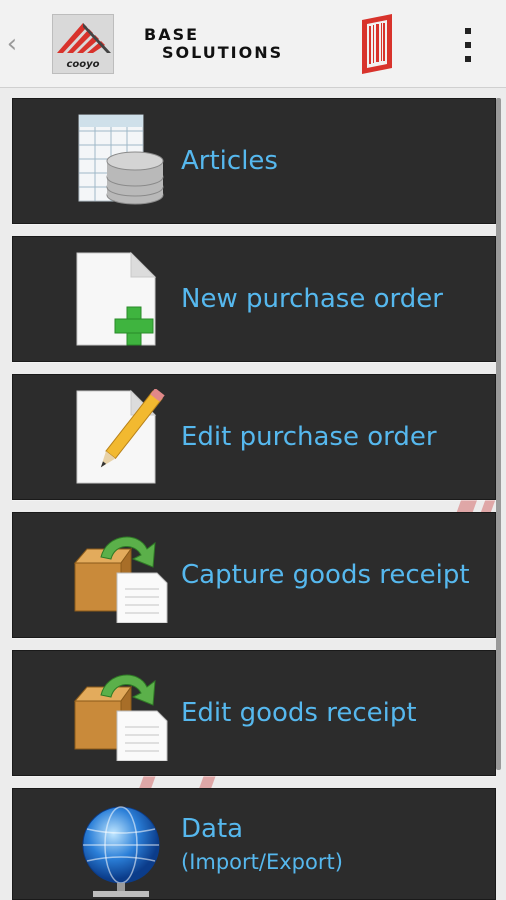 This screenshot has height=900, width=506. What do you see at coordinates (262, 861) in the screenshot?
I see `data-sublabel: (Import/Export)` at bounding box center [262, 861].